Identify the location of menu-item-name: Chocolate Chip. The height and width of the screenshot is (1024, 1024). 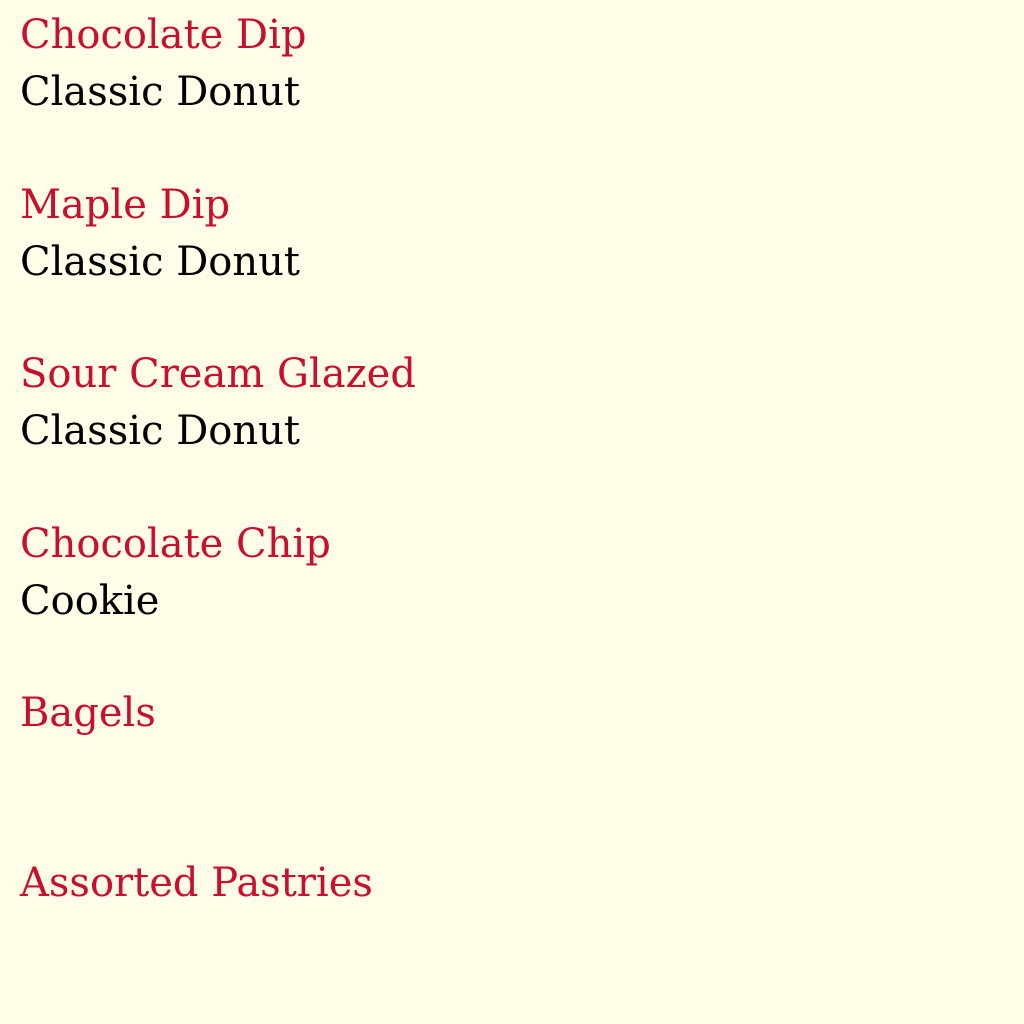
(175, 543).